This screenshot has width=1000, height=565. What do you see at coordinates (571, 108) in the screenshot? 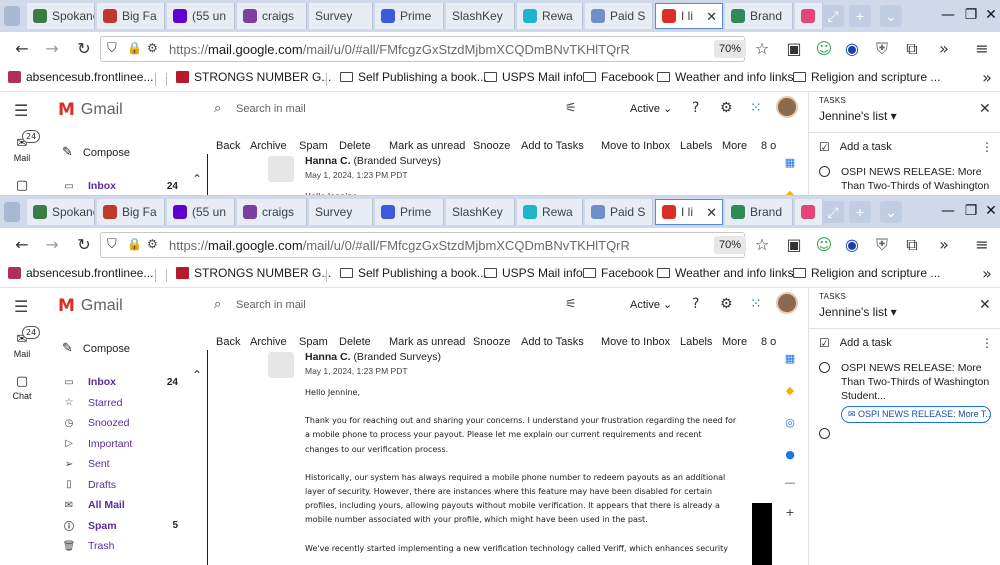
I see `search-options-icon: ⚟` at bounding box center [571, 108].